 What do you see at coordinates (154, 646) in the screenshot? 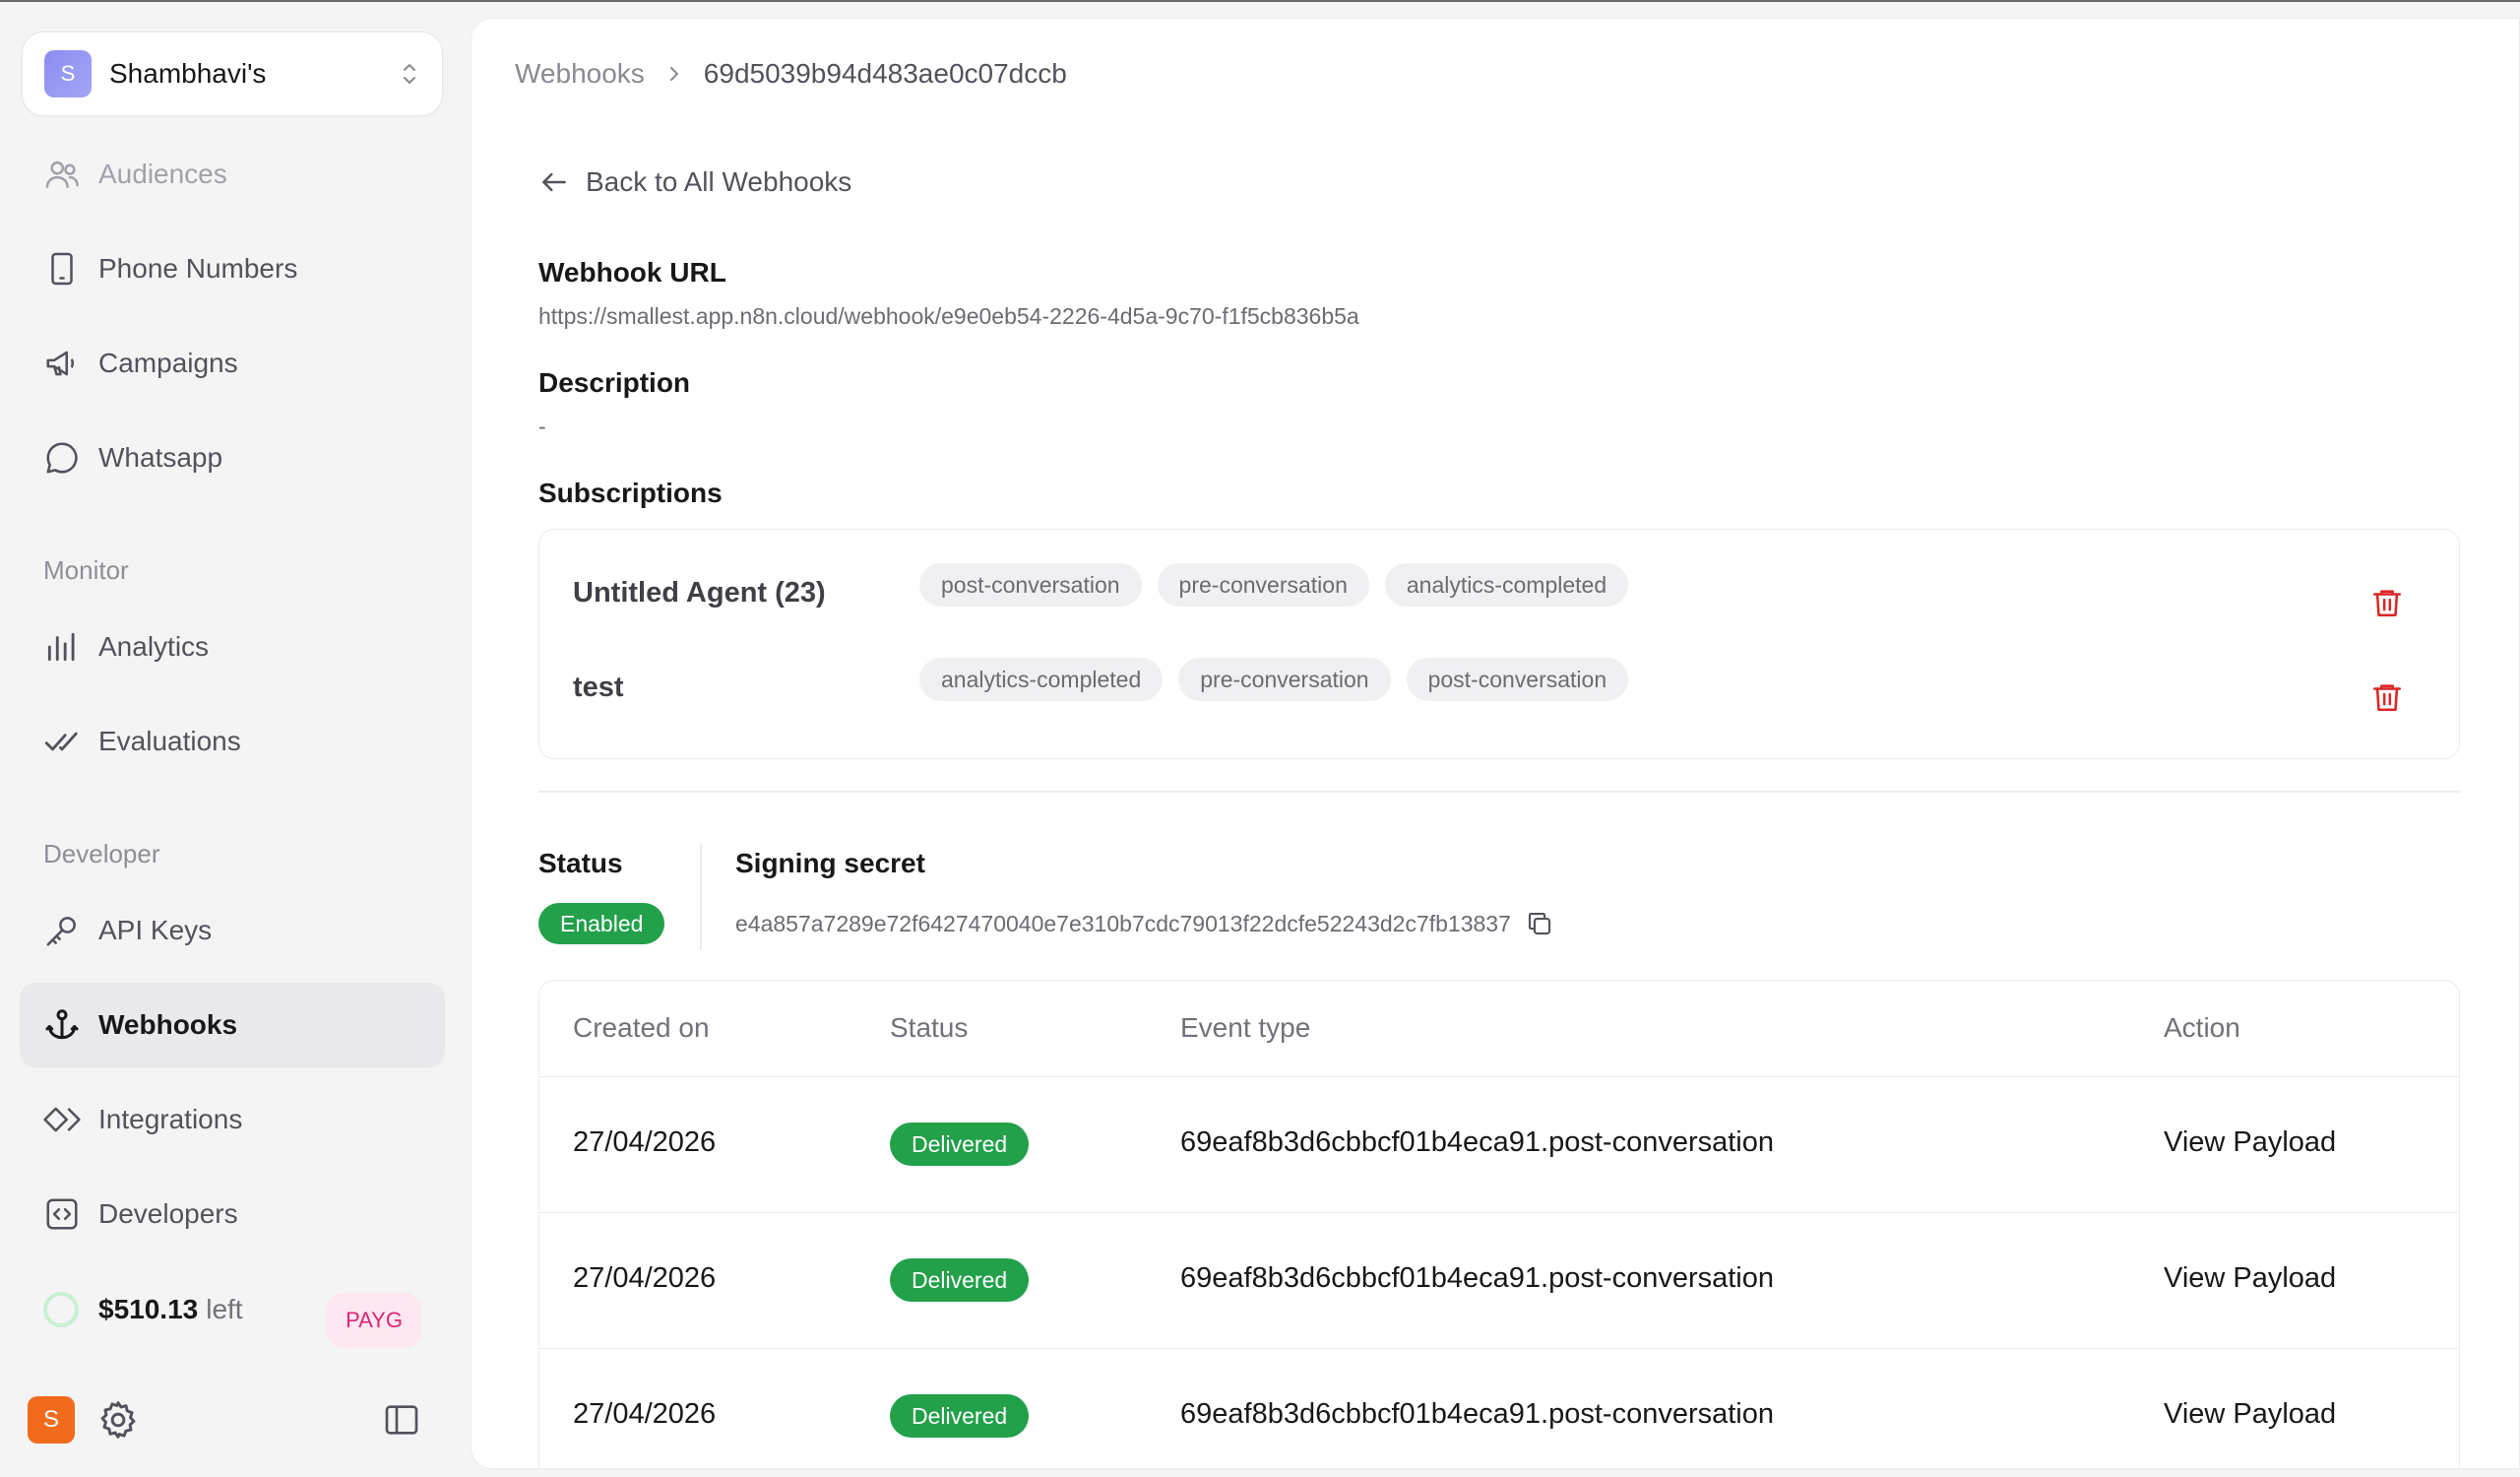
I see `sidebar-item-label: Analytics` at bounding box center [154, 646].